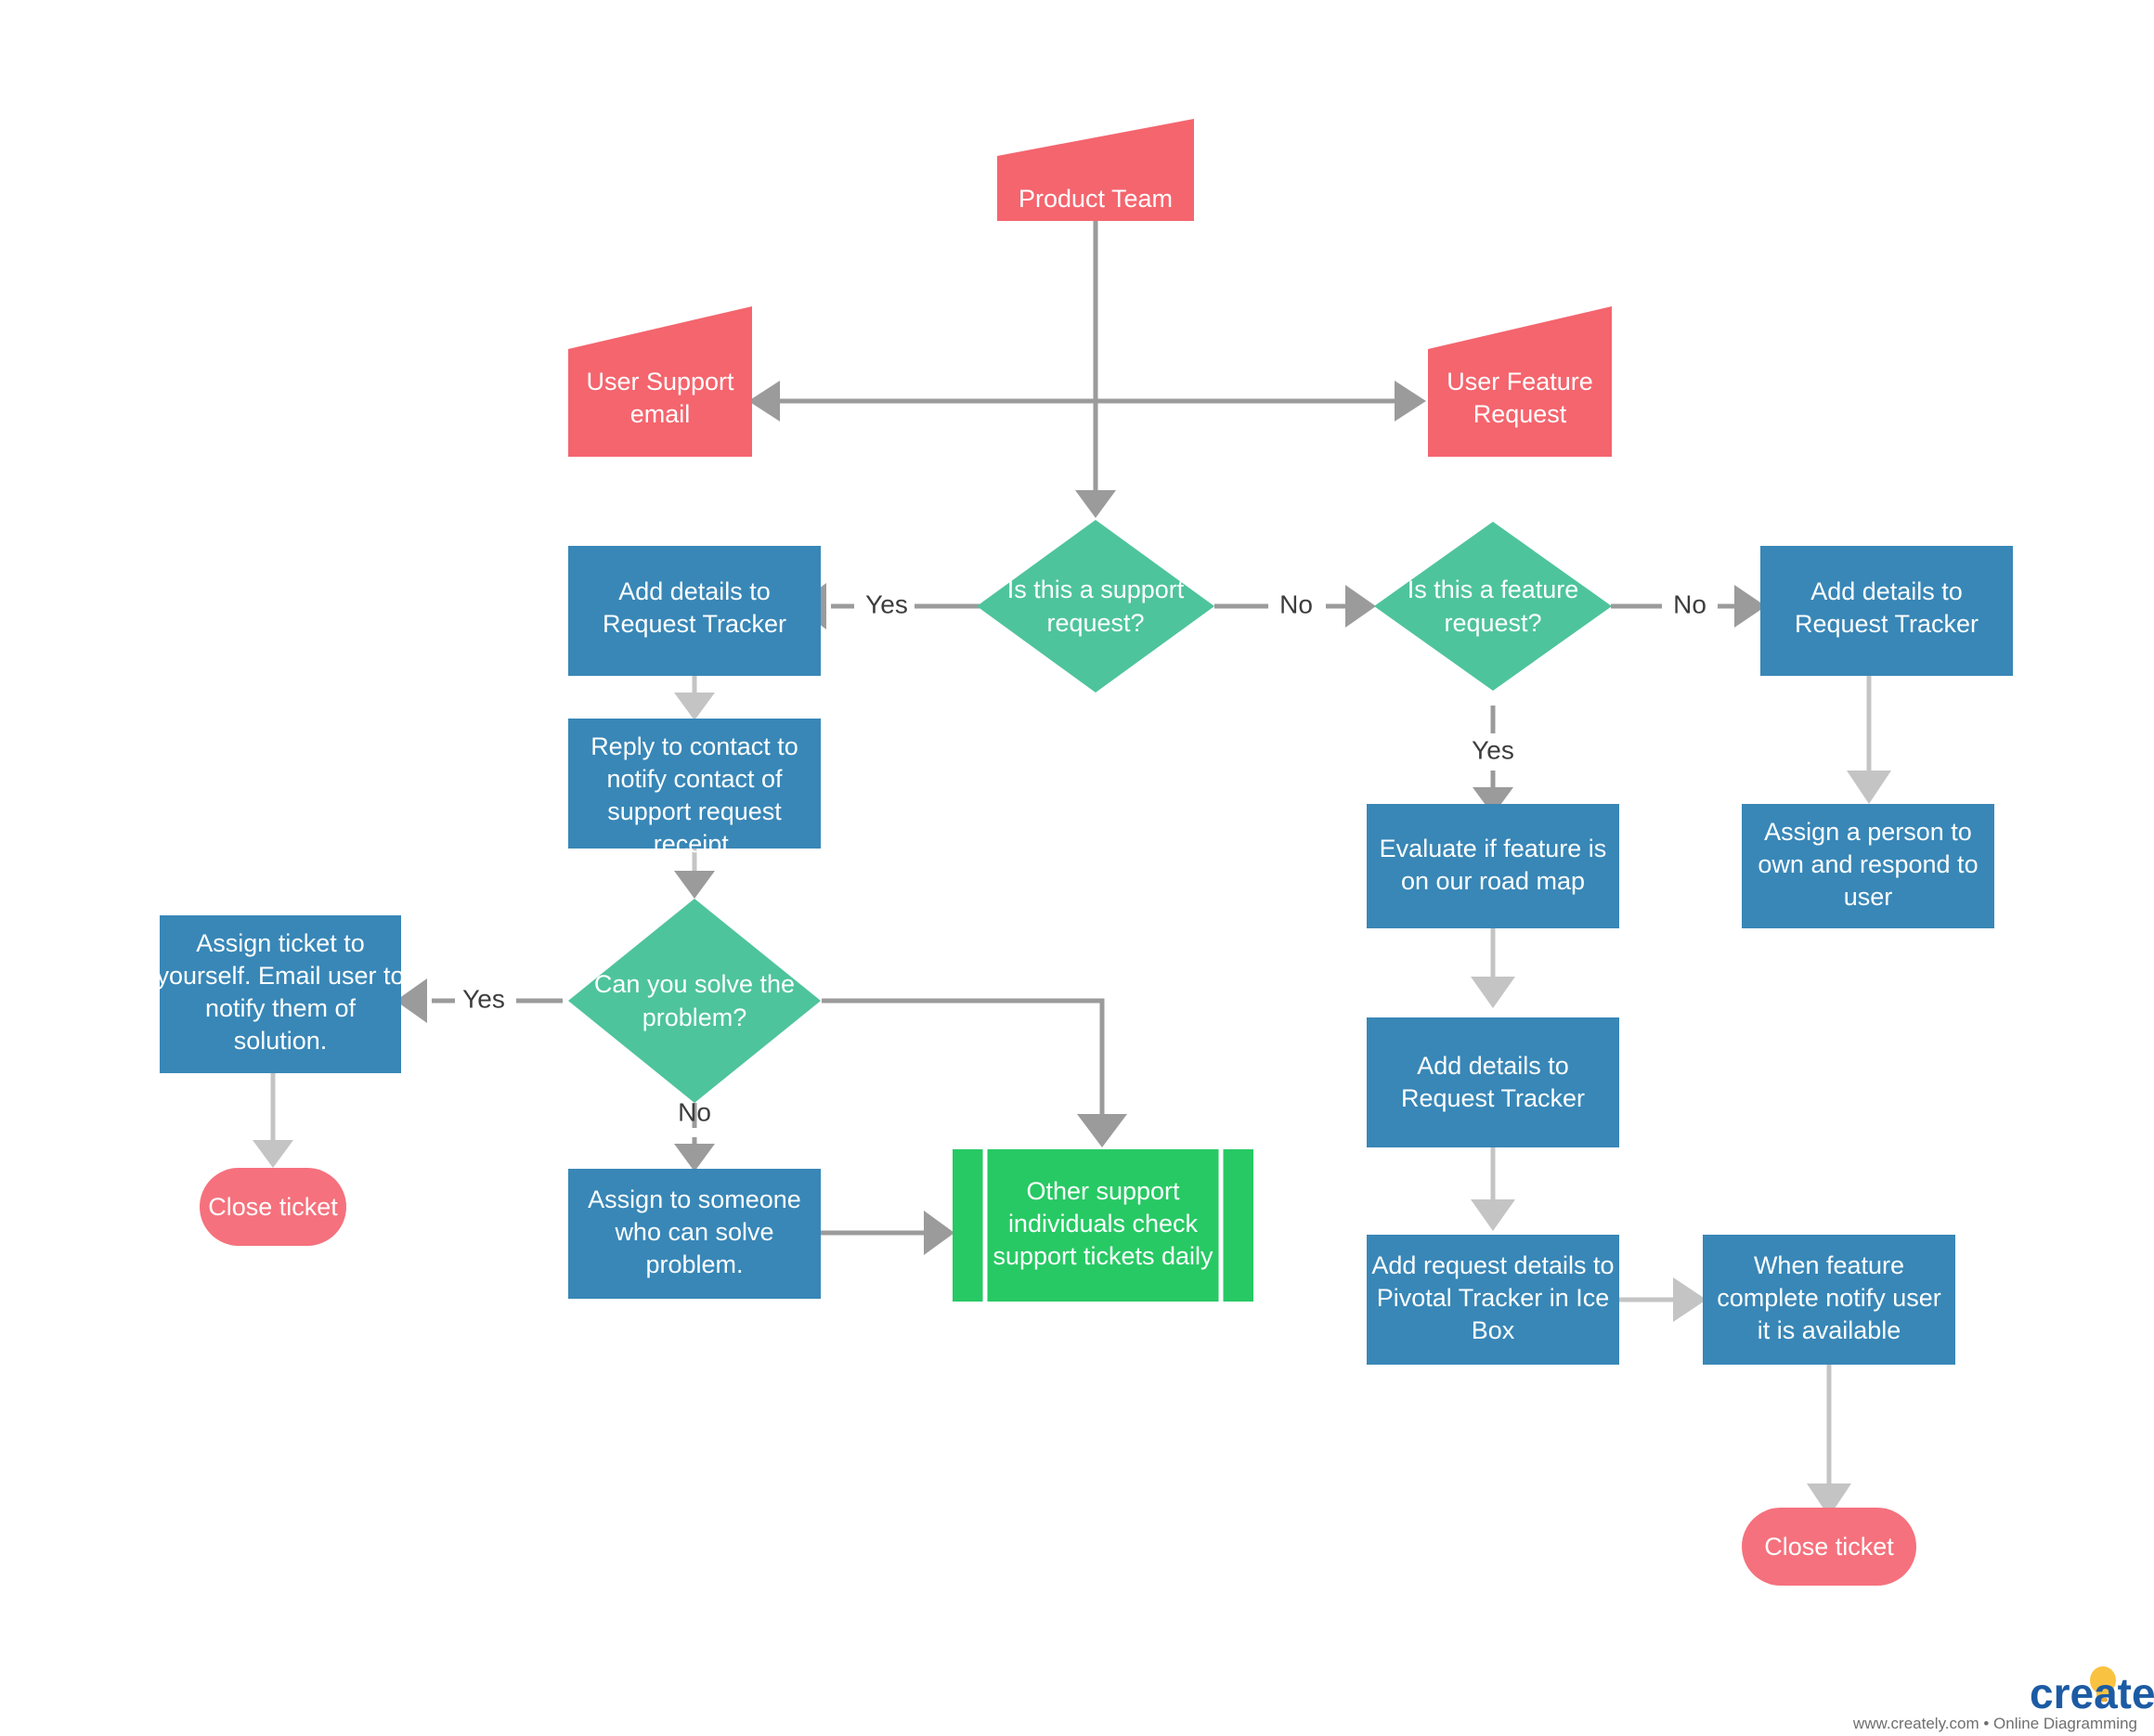  Describe the element at coordinates (1411, 401) in the screenshot. I see `arrowhead-user-feature` at that location.